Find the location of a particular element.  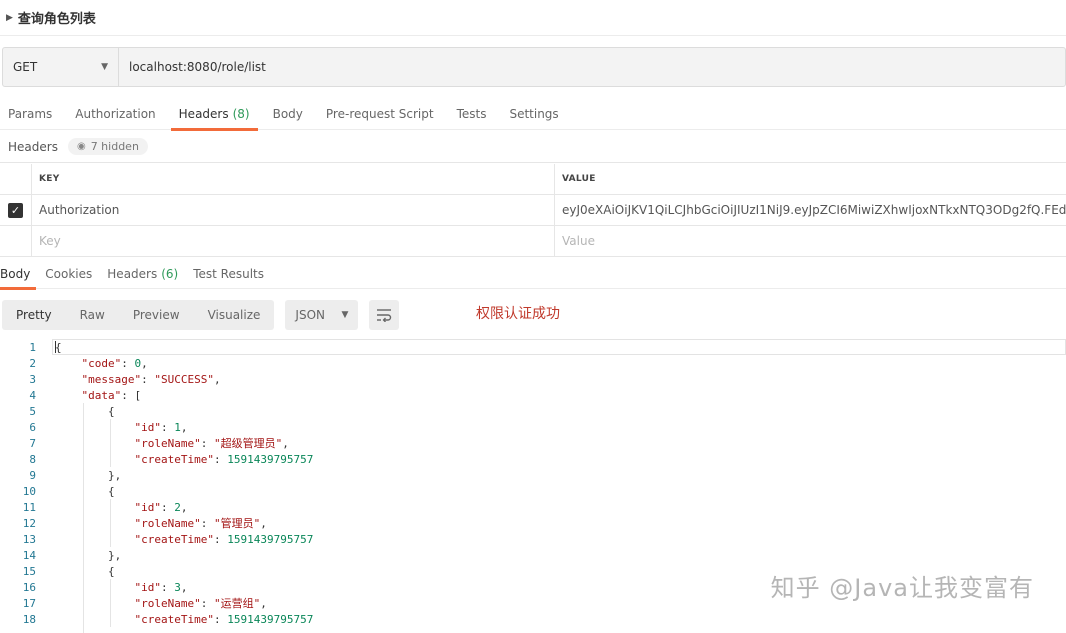

code-line: 13 "createTime": 1591439795757 is located at coordinates (168, 539).